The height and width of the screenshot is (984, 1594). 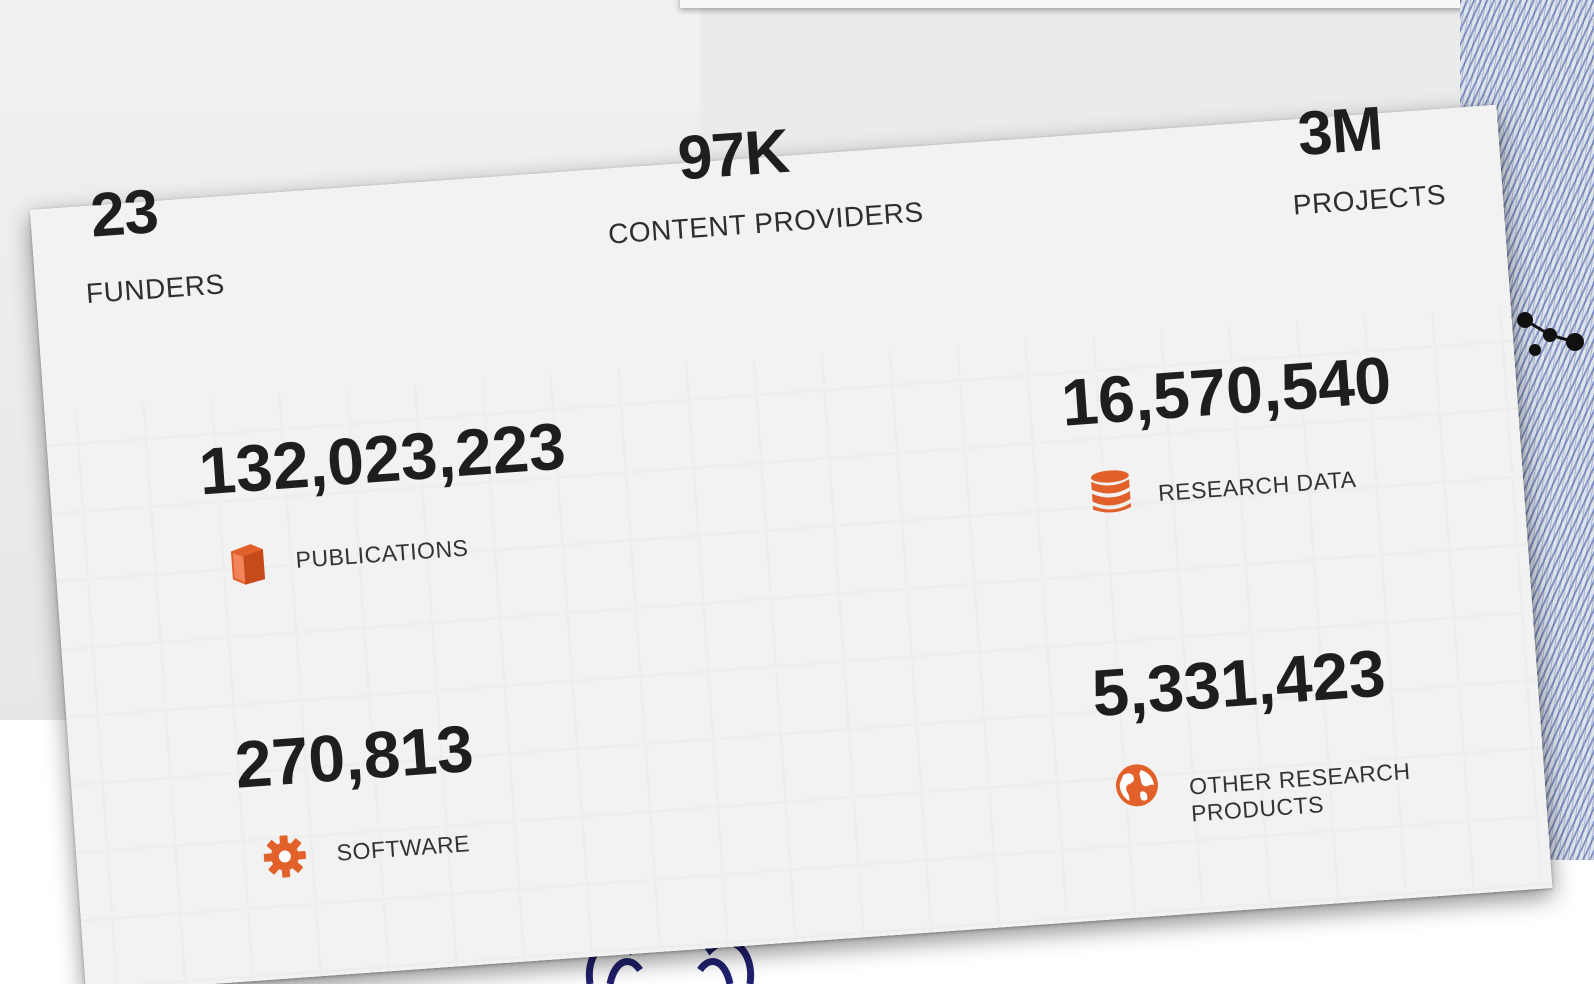 What do you see at coordinates (1550, 334) in the screenshot?
I see `network-dots-graphic` at bounding box center [1550, 334].